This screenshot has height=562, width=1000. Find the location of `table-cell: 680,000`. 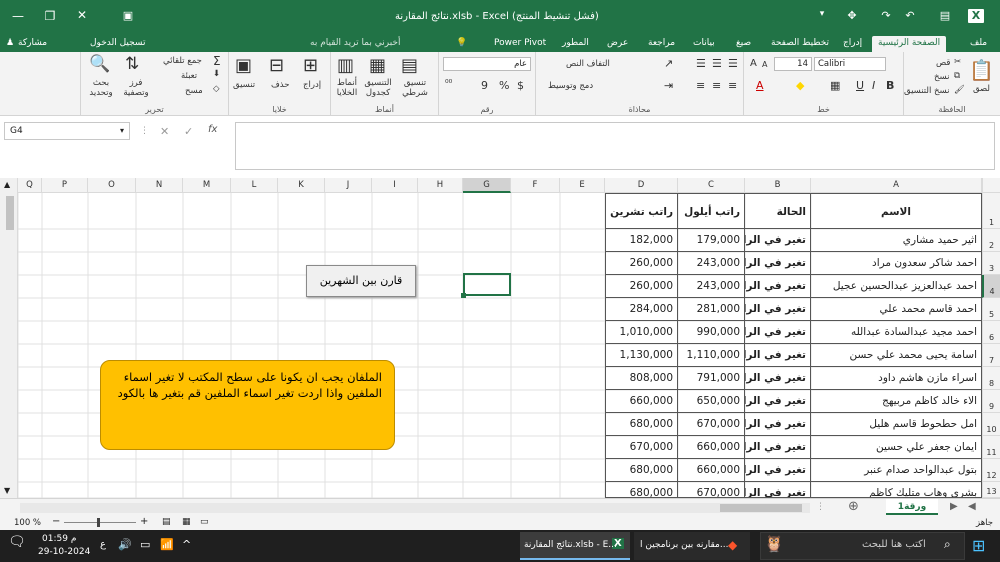

table-cell: 680,000 is located at coordinates (641, 490).